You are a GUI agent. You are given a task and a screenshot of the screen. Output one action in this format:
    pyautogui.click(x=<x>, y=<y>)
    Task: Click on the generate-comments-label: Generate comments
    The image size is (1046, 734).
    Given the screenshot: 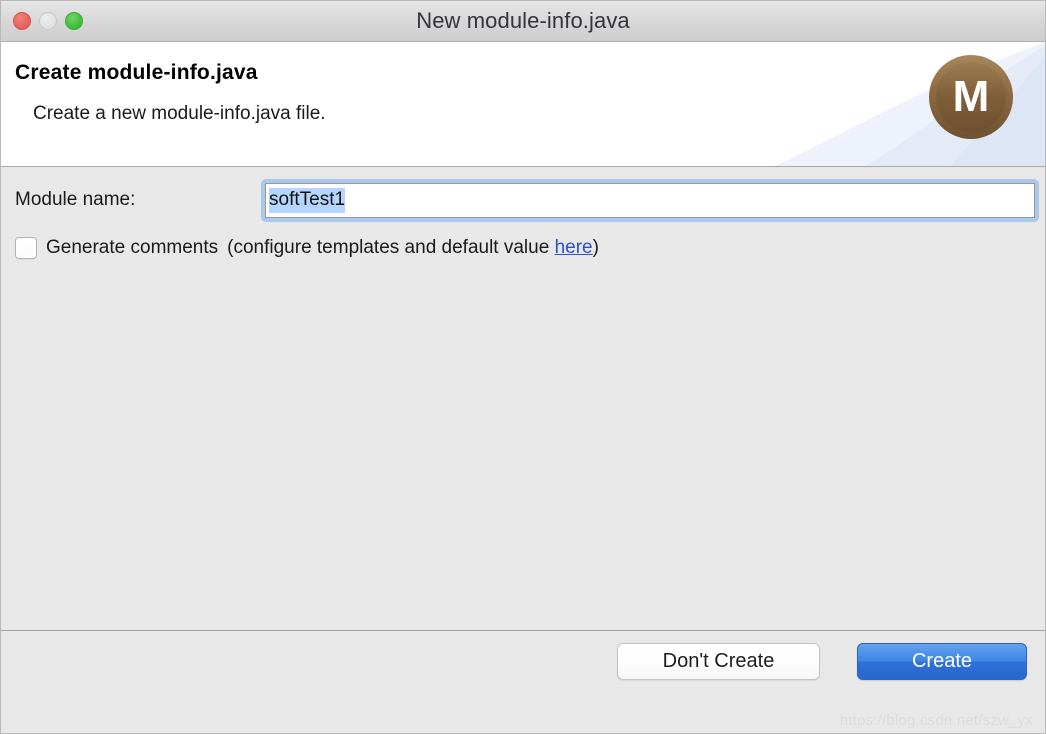 What is the action you would take?
    pyautogui.click(x=132, y=247)
    